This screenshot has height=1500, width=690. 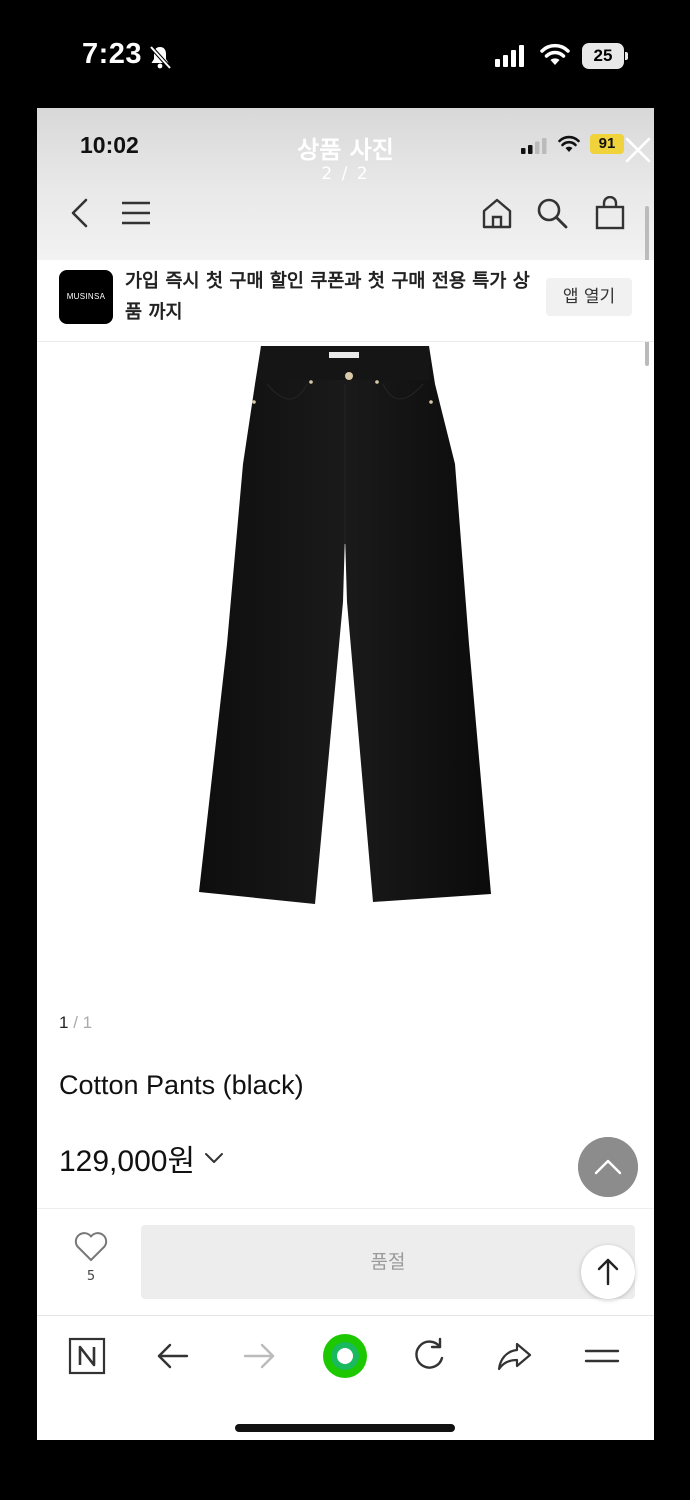 I want to click on sold-out-button: 품절, so click(x=388, y=1262).